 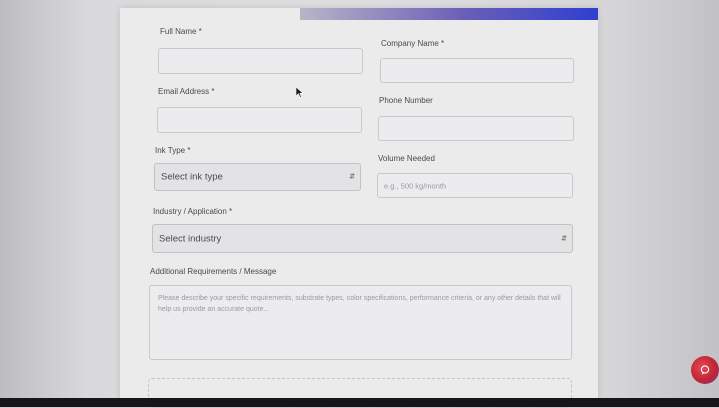 What do you see at coordinates (362, 238) in the screenshot?
I see `industry-select: Select industry ⇵` at bounding box center [362, 238].